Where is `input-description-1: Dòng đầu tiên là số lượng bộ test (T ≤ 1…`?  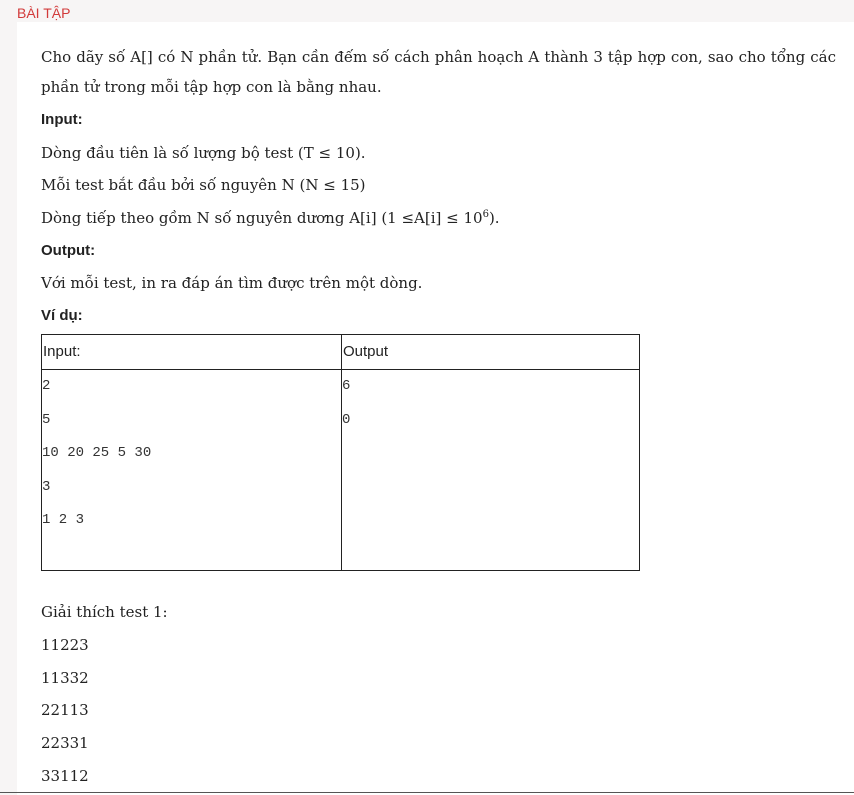 input-description-1: Dòng đầu tiên là số lượng bộ test (T ≤ 1… is located at coordinates (203, 153).